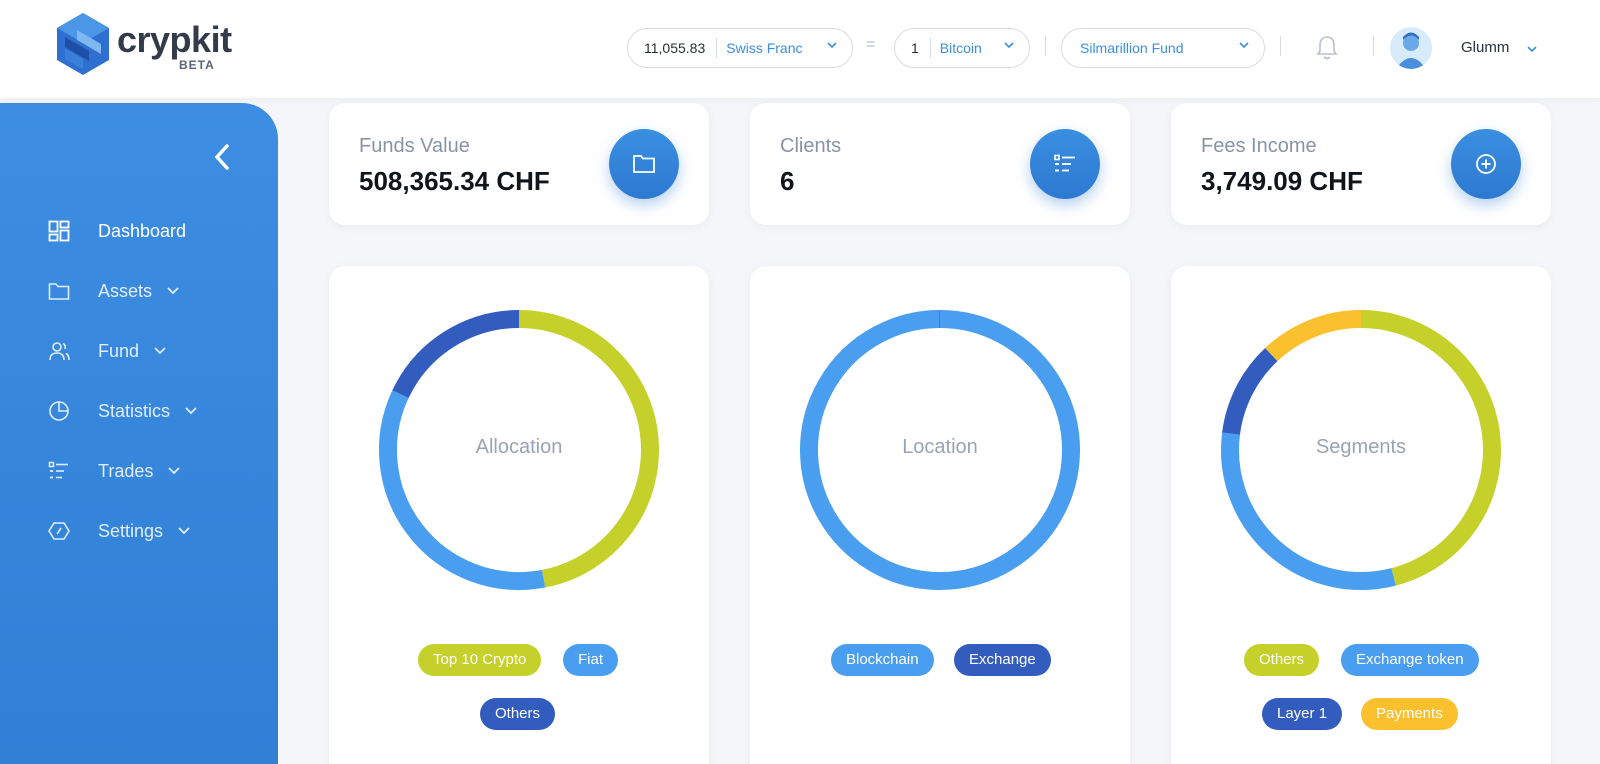 The image size is (1600, 764). Describe the element at coordinates (174, 39) in the screenshot. I see `brand-name: crypkit` at that location.